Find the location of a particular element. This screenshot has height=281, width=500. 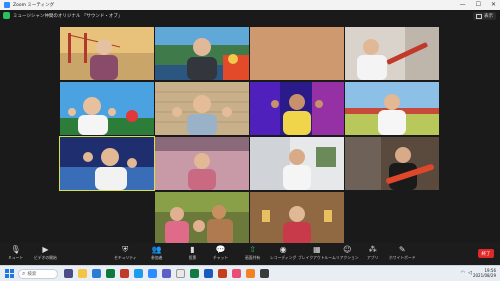

chat-label: チャット is located at coordinates (221, 257).